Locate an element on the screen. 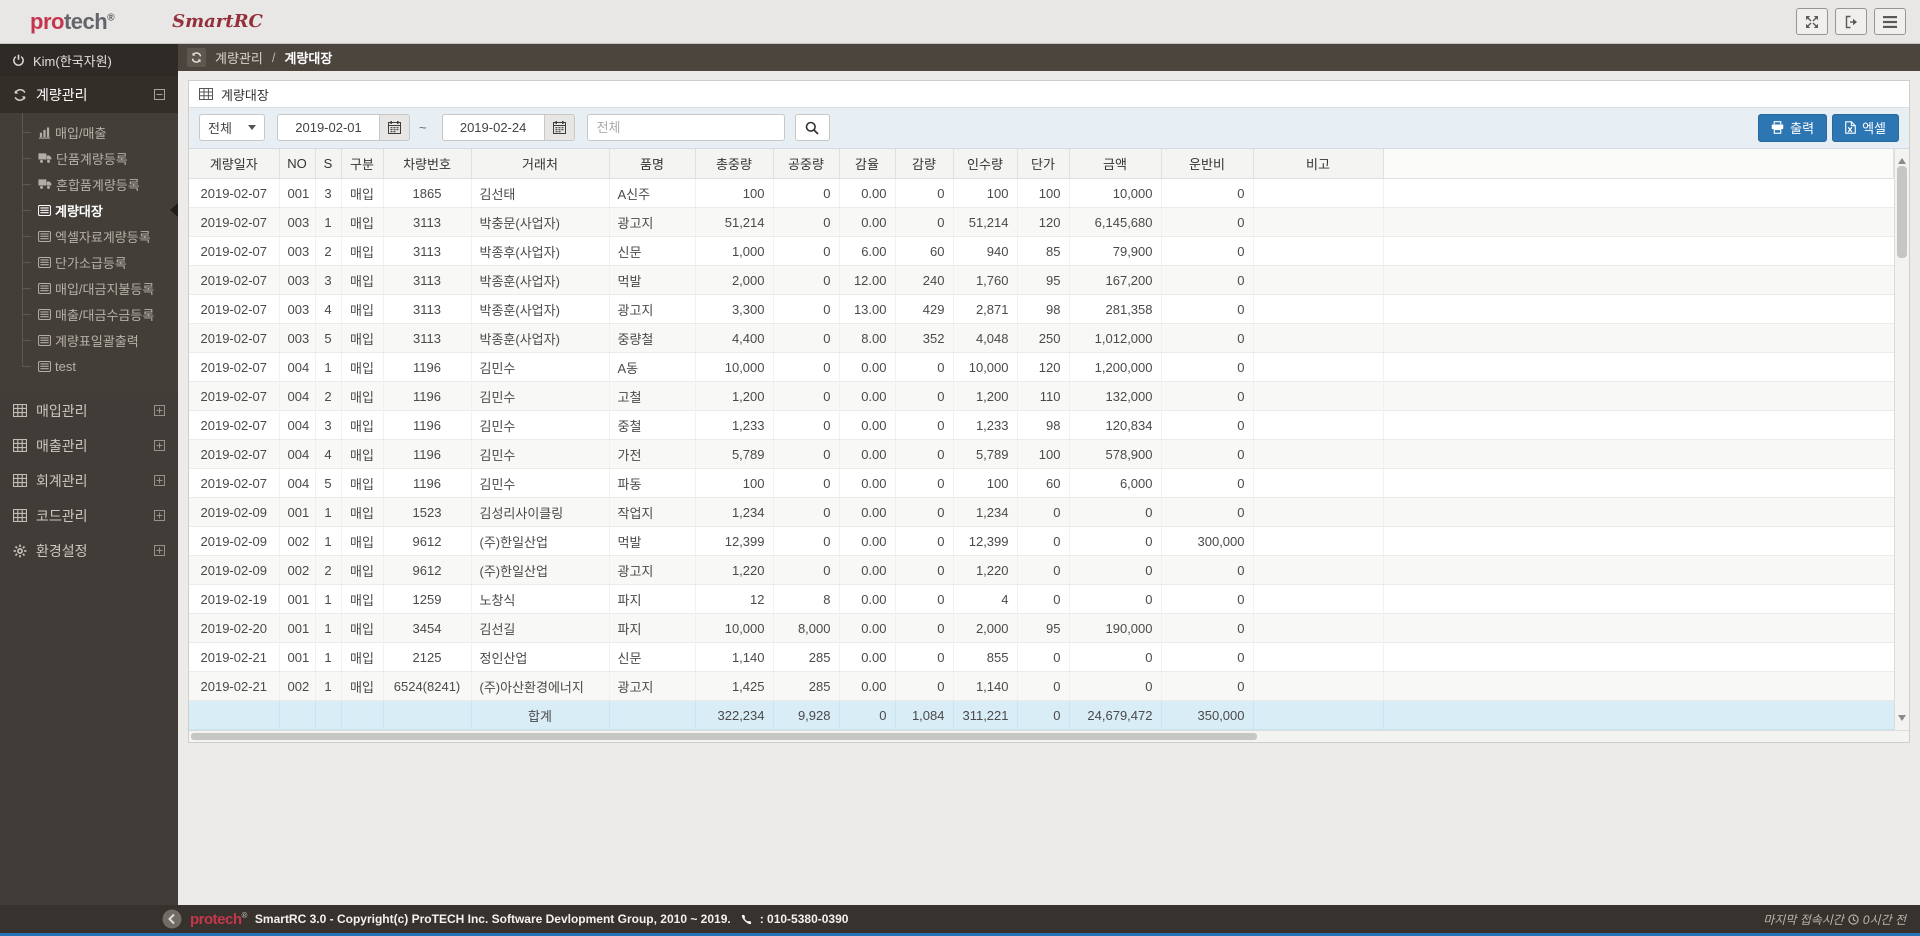  cell: 파지 is located at coordinates (652, 628).